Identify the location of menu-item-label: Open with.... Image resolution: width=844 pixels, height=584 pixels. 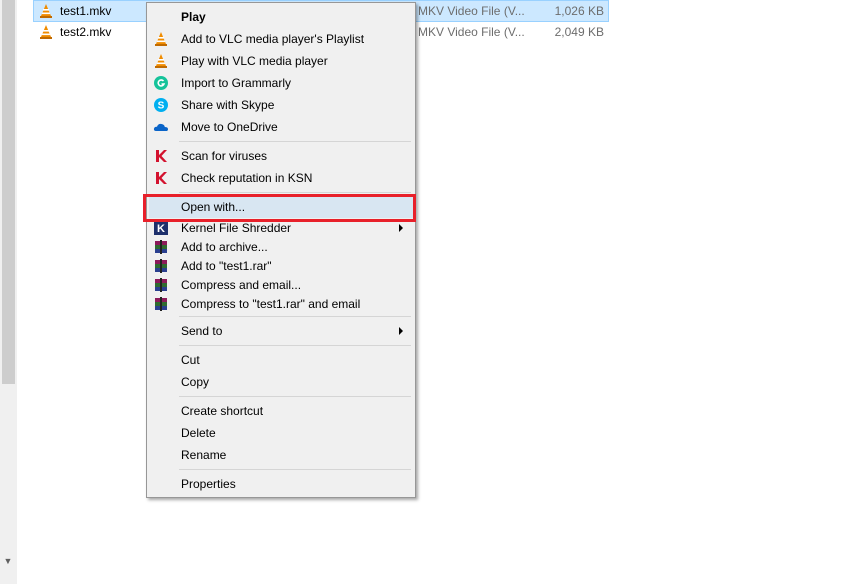
(213, 207).